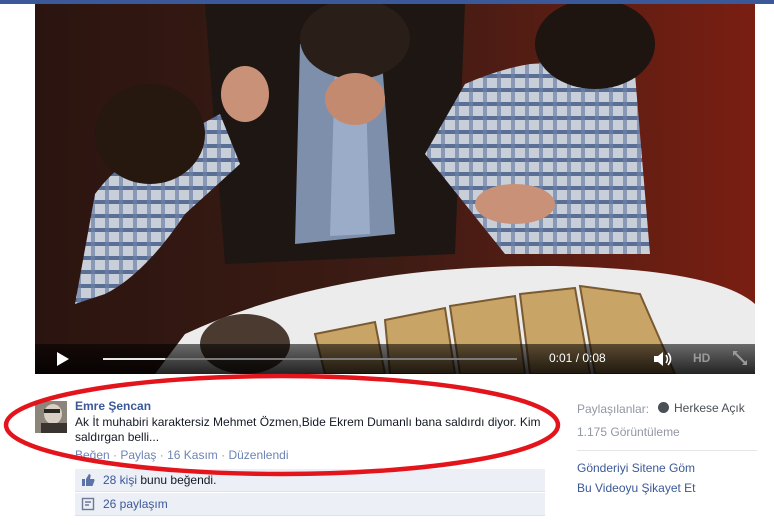  I want to click on report-video-link: Bu Videoyu Şikayet Et, so click(636, 488).